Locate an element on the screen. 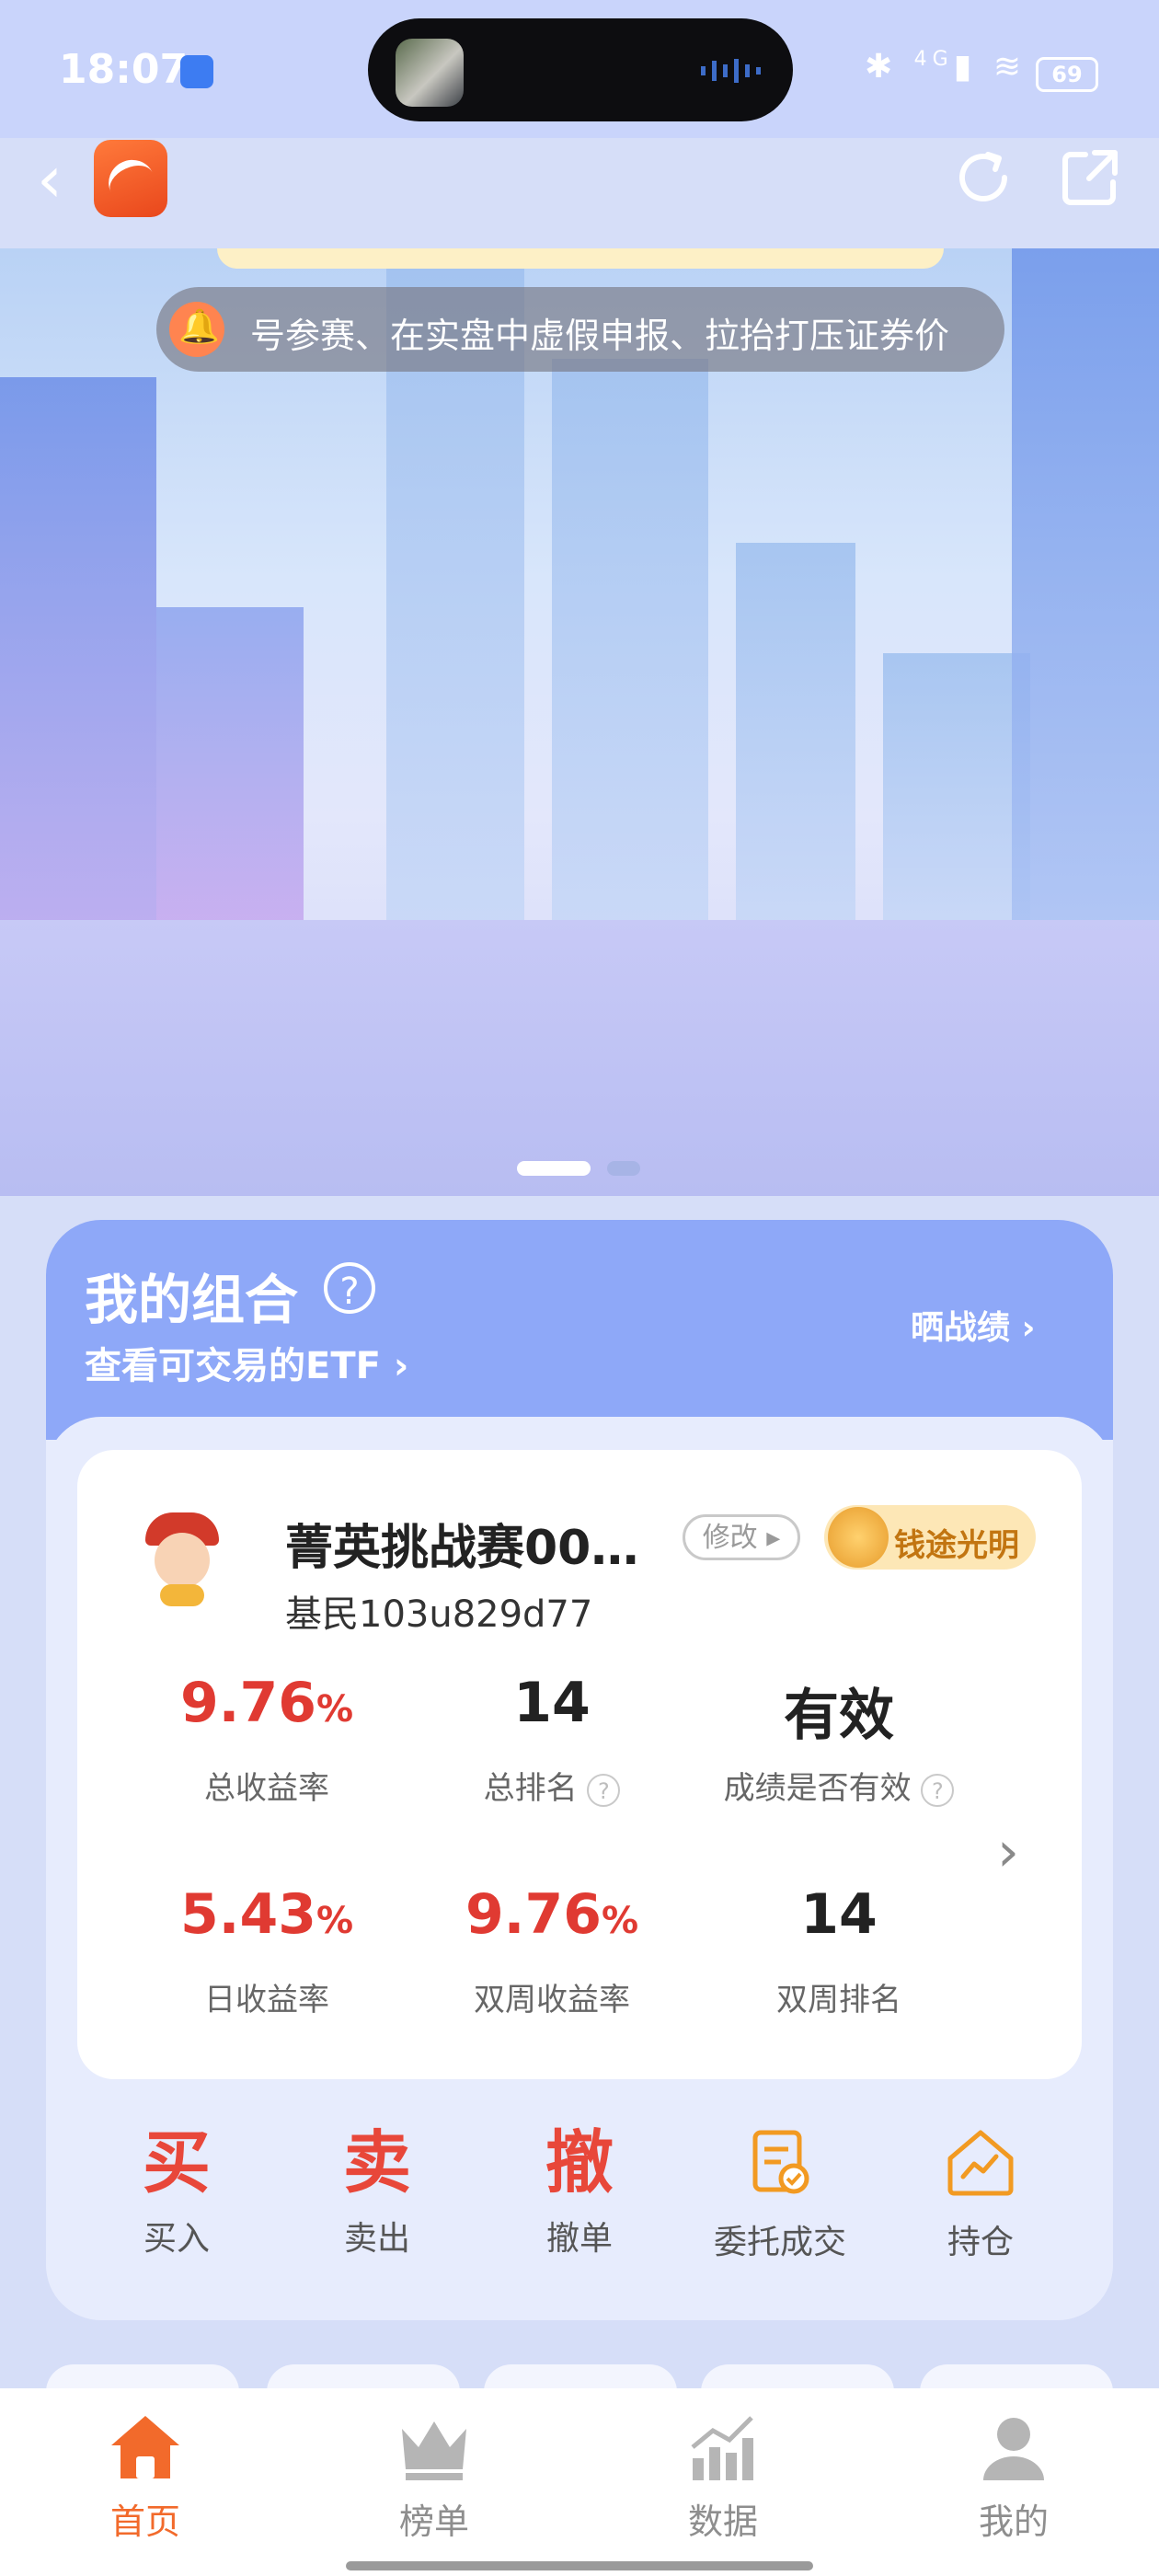  carousel-dot-active is located at coordinates (554, 1168).